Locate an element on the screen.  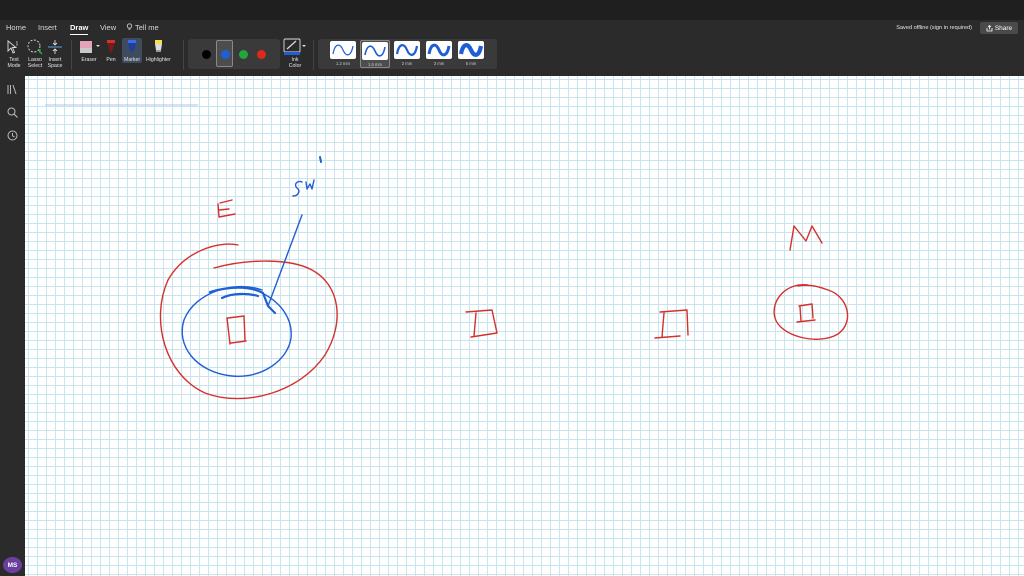
share-icon is located at coordinates (989, 27).